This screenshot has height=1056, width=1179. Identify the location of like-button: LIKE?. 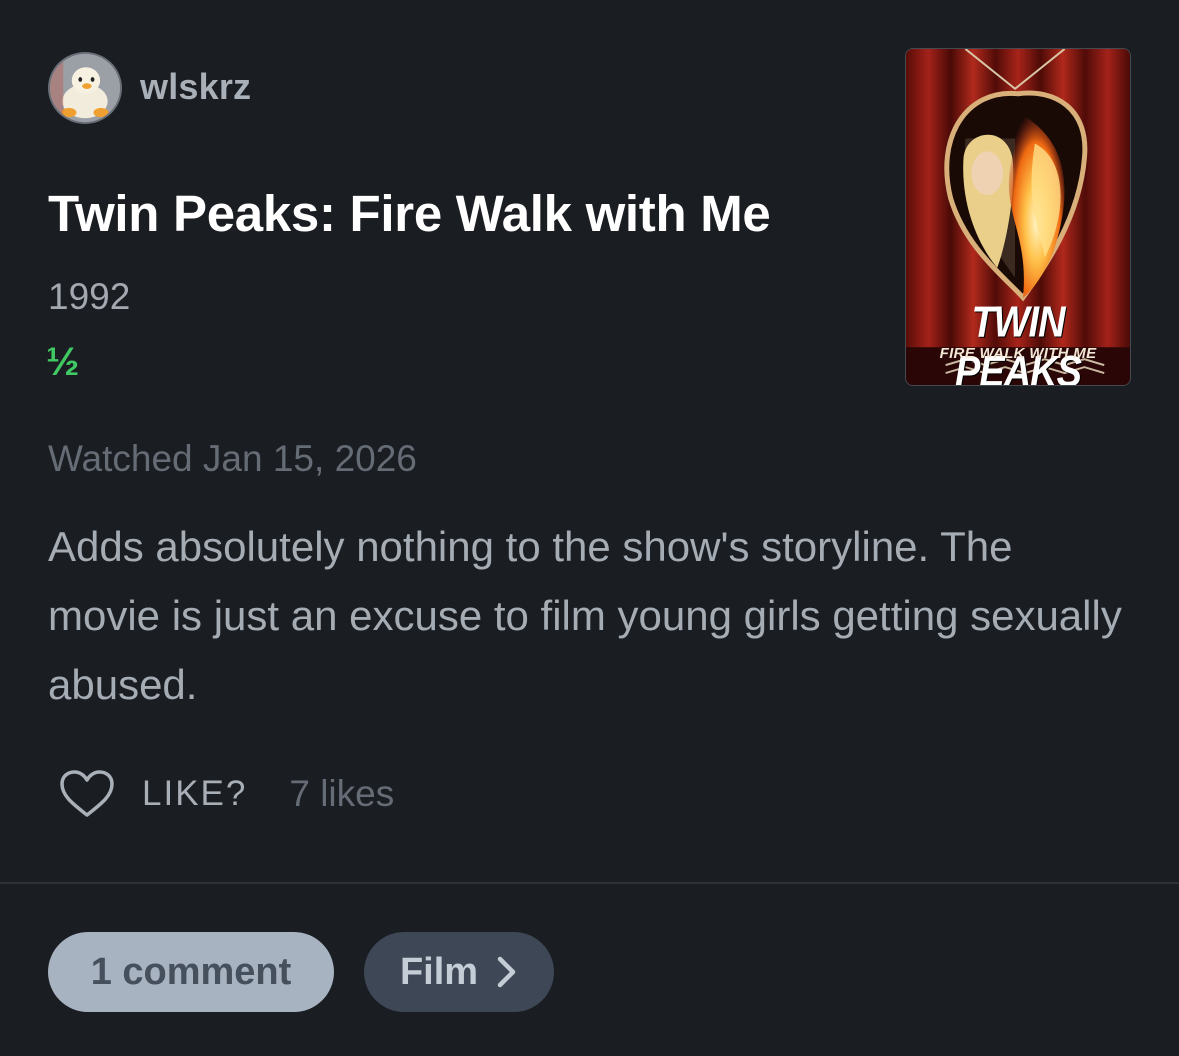
(194, 794).